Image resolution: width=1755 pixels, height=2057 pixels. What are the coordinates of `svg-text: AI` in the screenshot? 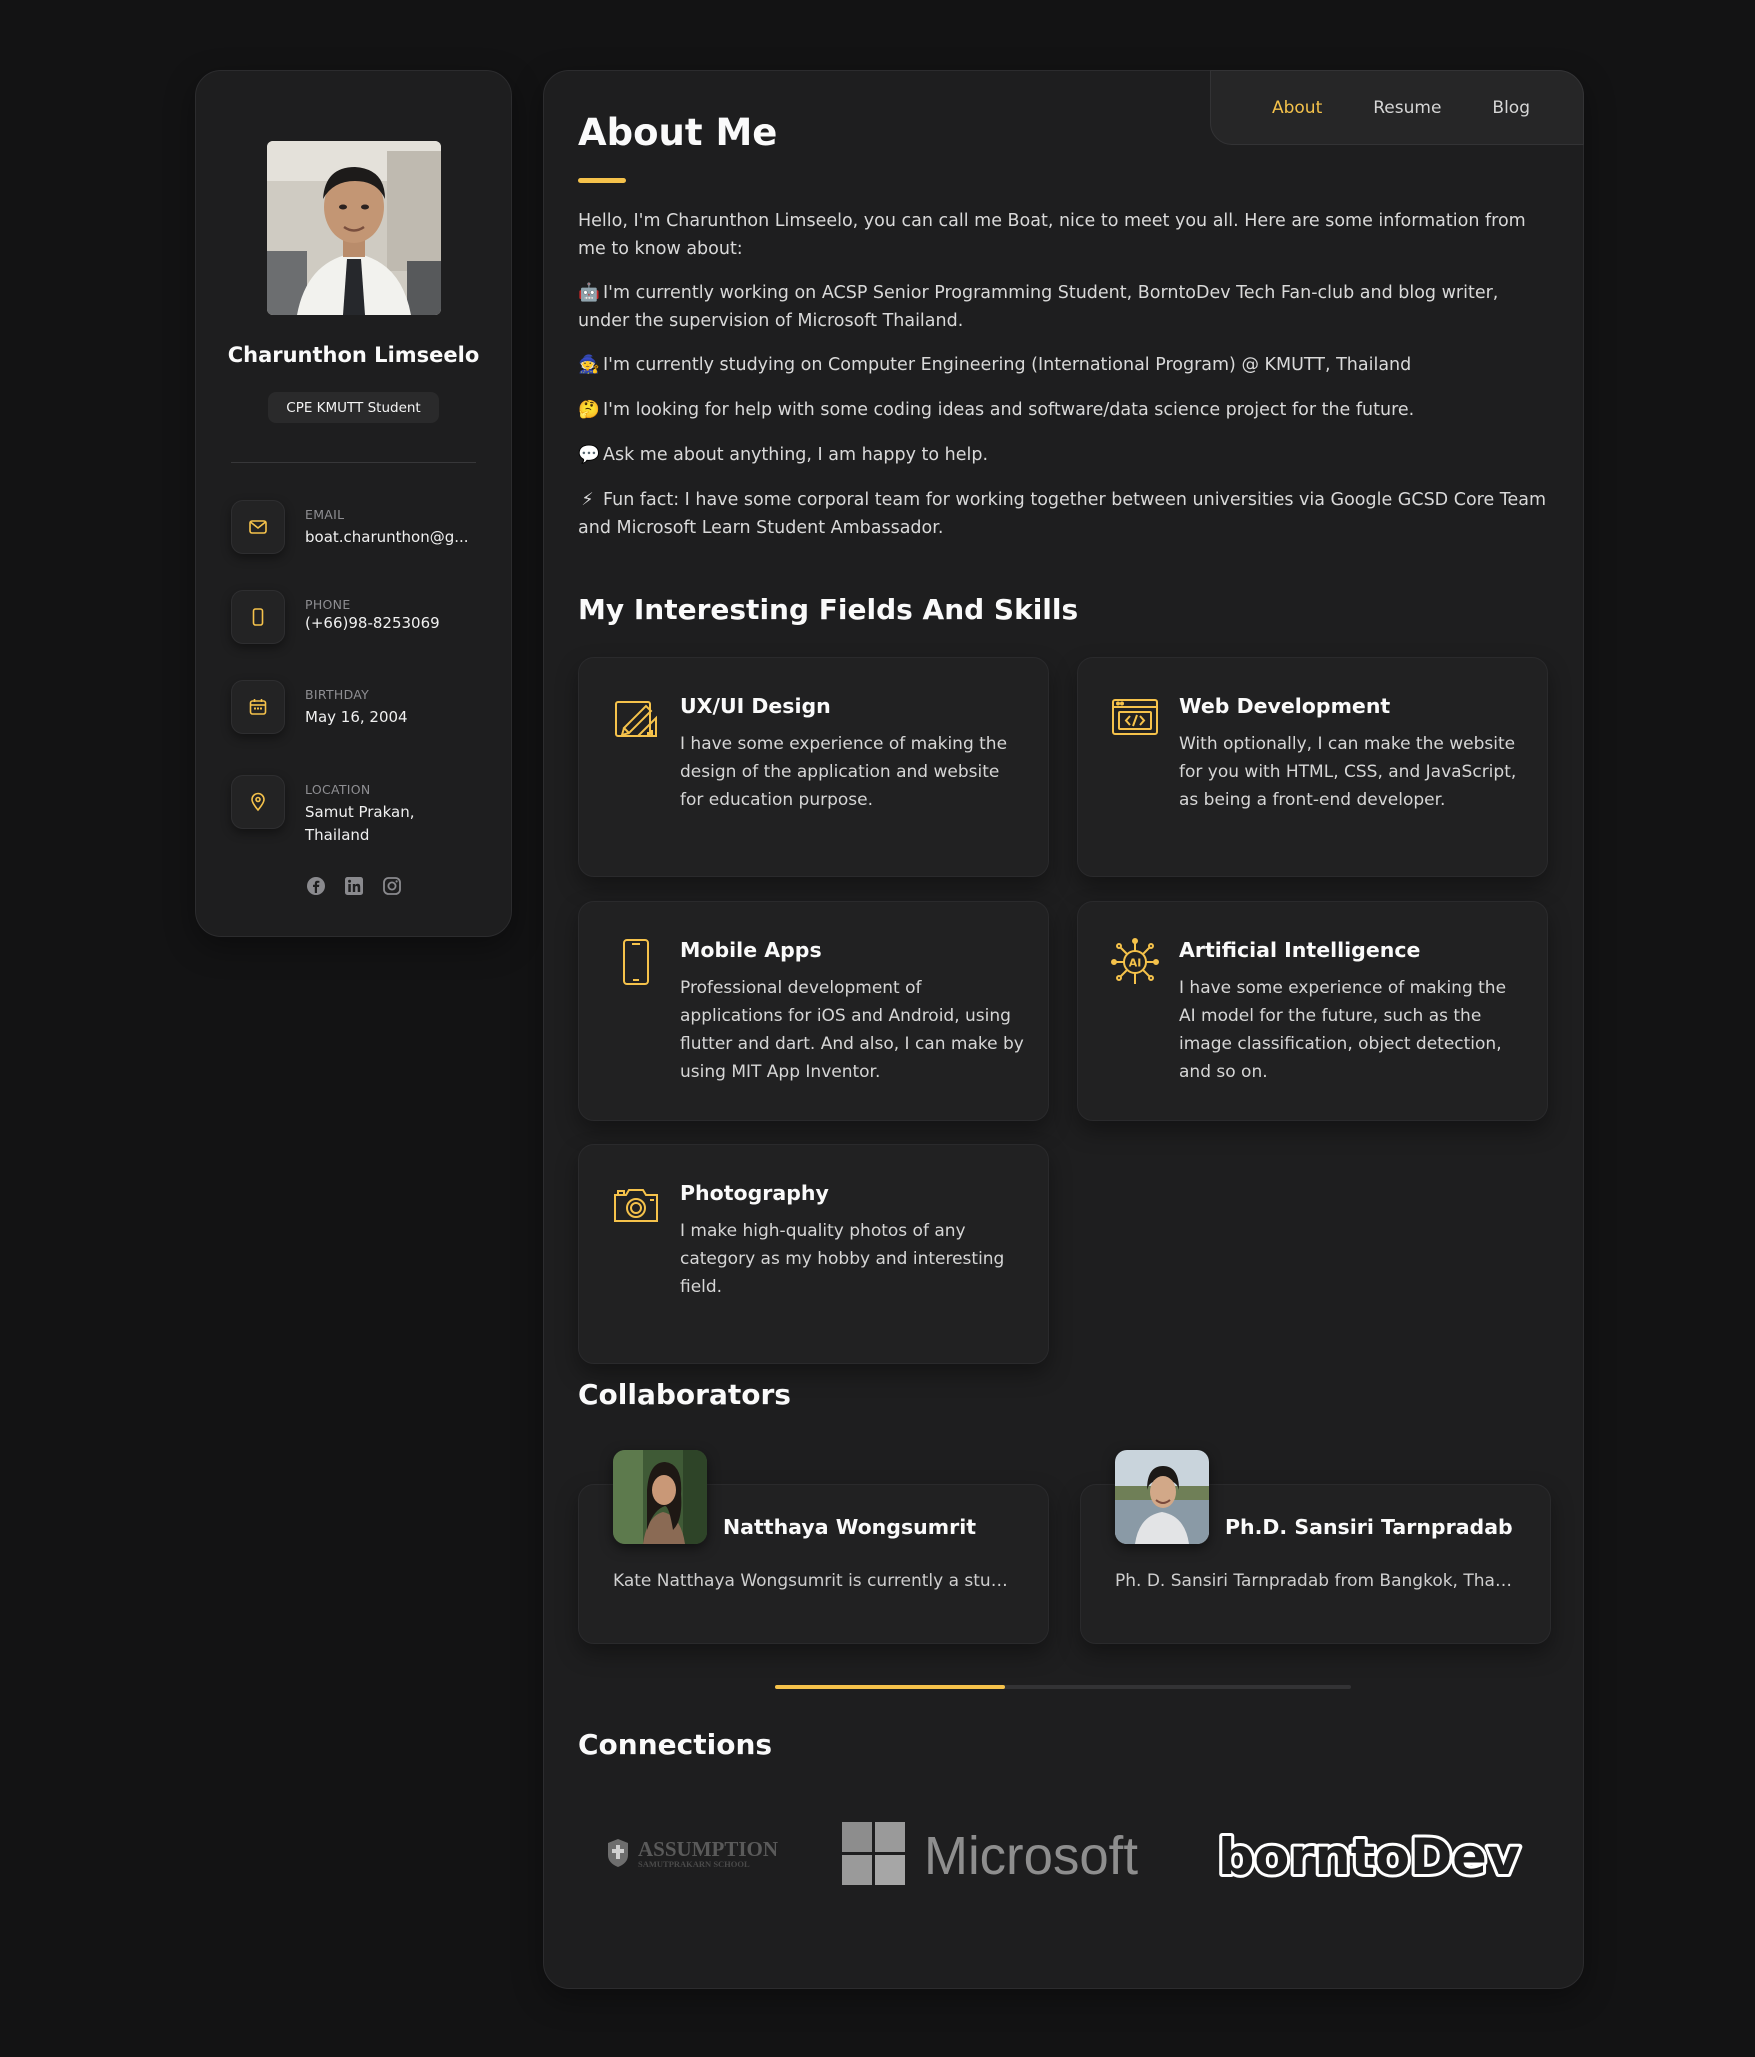 It's located at (1135, 963).